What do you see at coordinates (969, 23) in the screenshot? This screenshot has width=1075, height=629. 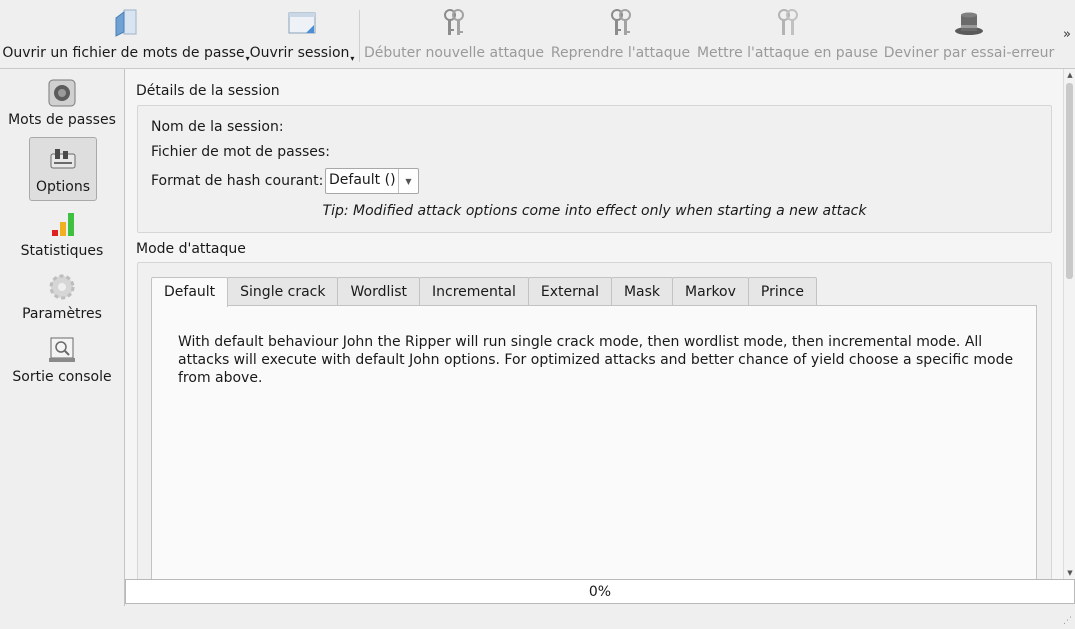 I see `magic-hat-icon` at bounding box center [969, 23].